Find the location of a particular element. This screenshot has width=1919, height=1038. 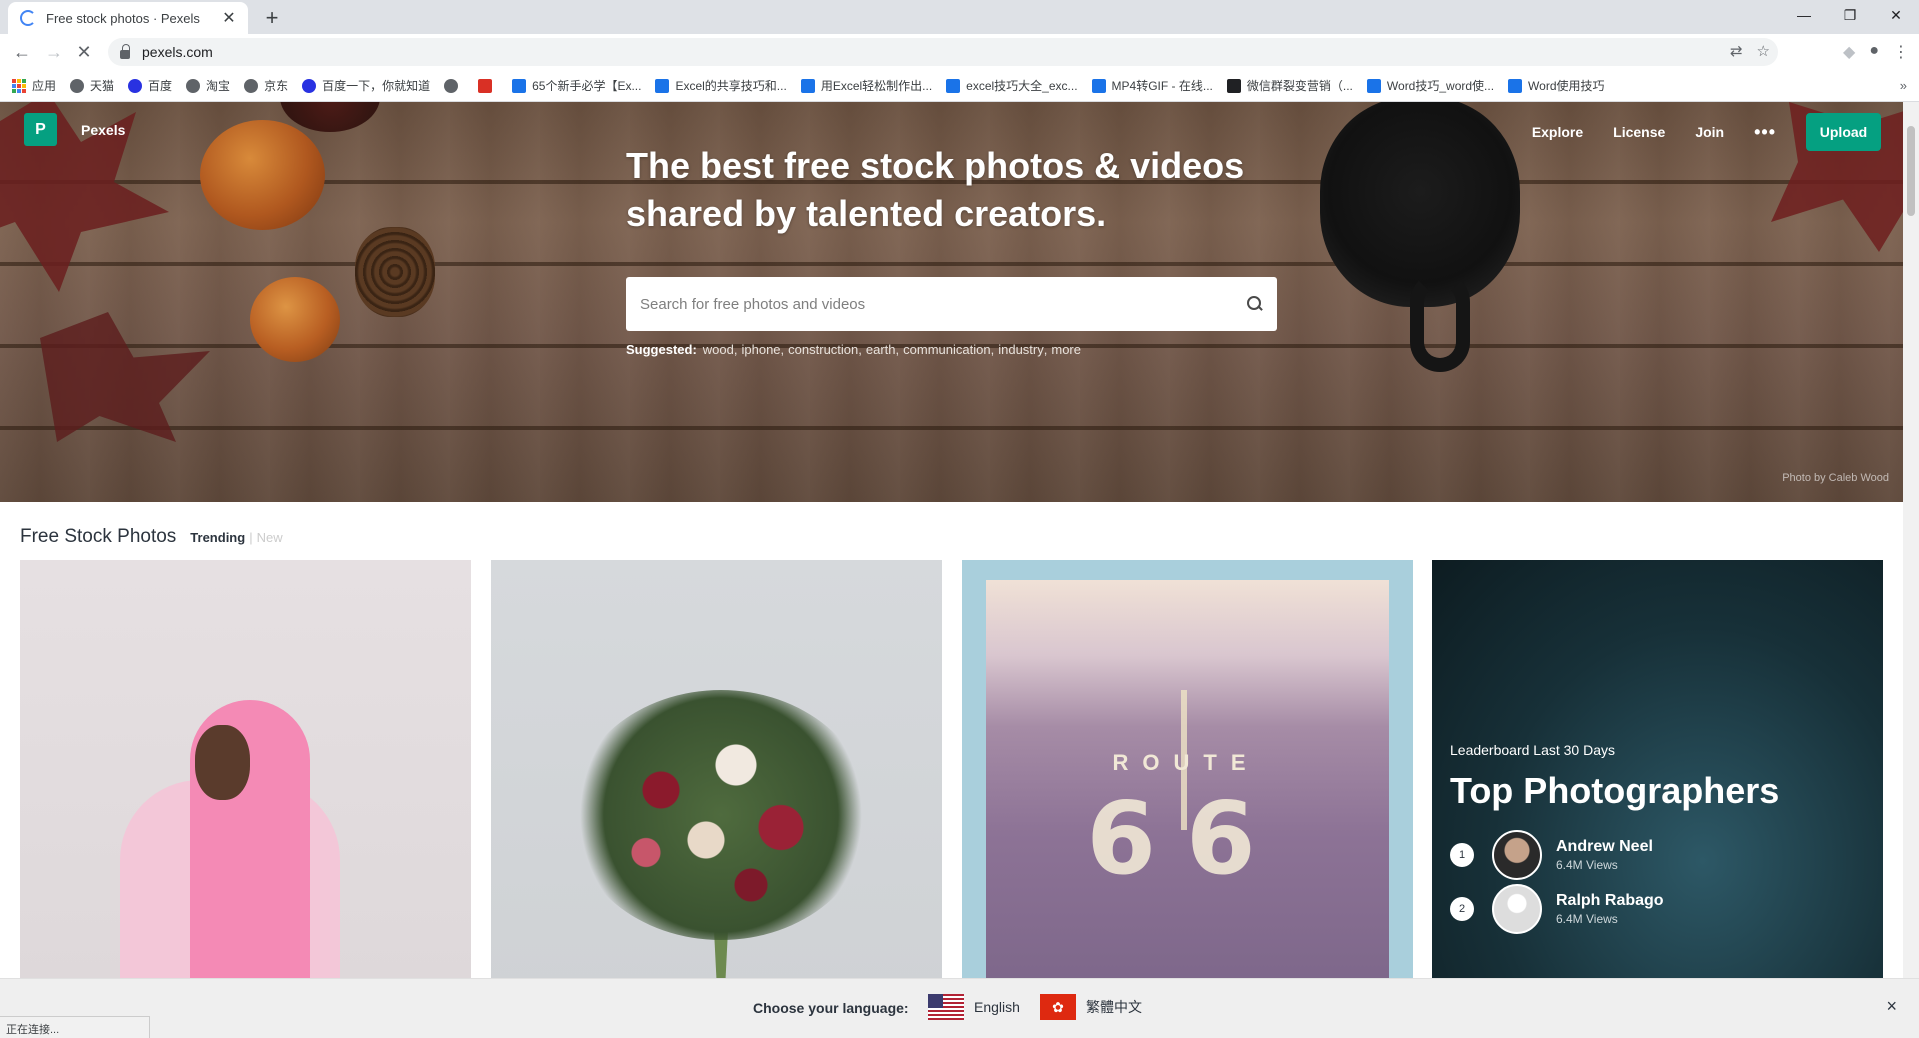

suggested-more-link: more is located at coordinates (1066, 349).